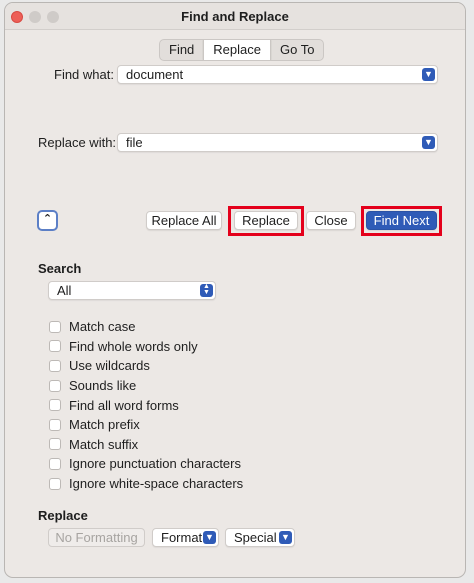 The width and height of the screenshot is (474, 583). Describe the element at coordinates (181, 50) in the screenshot. I see `tab-find: Find` at that location.